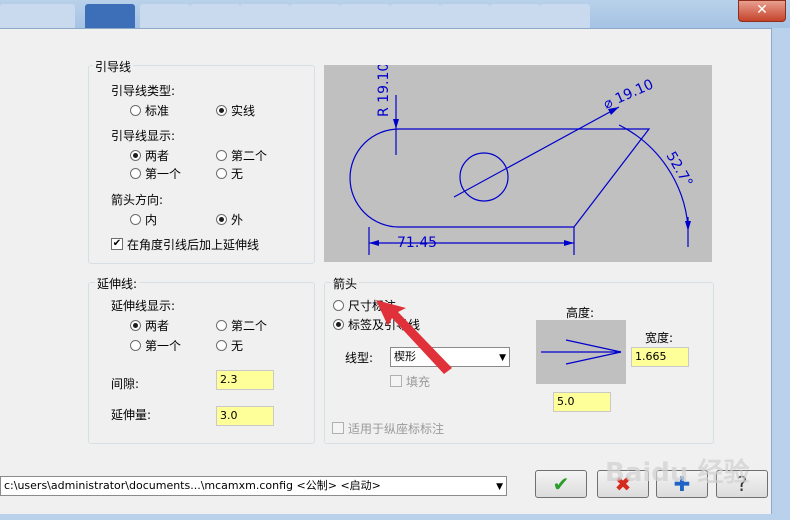  Describe the element at coordinates (117, 244) in the screenshot. I see `angular-extension-checkbox: ✔` at that location.